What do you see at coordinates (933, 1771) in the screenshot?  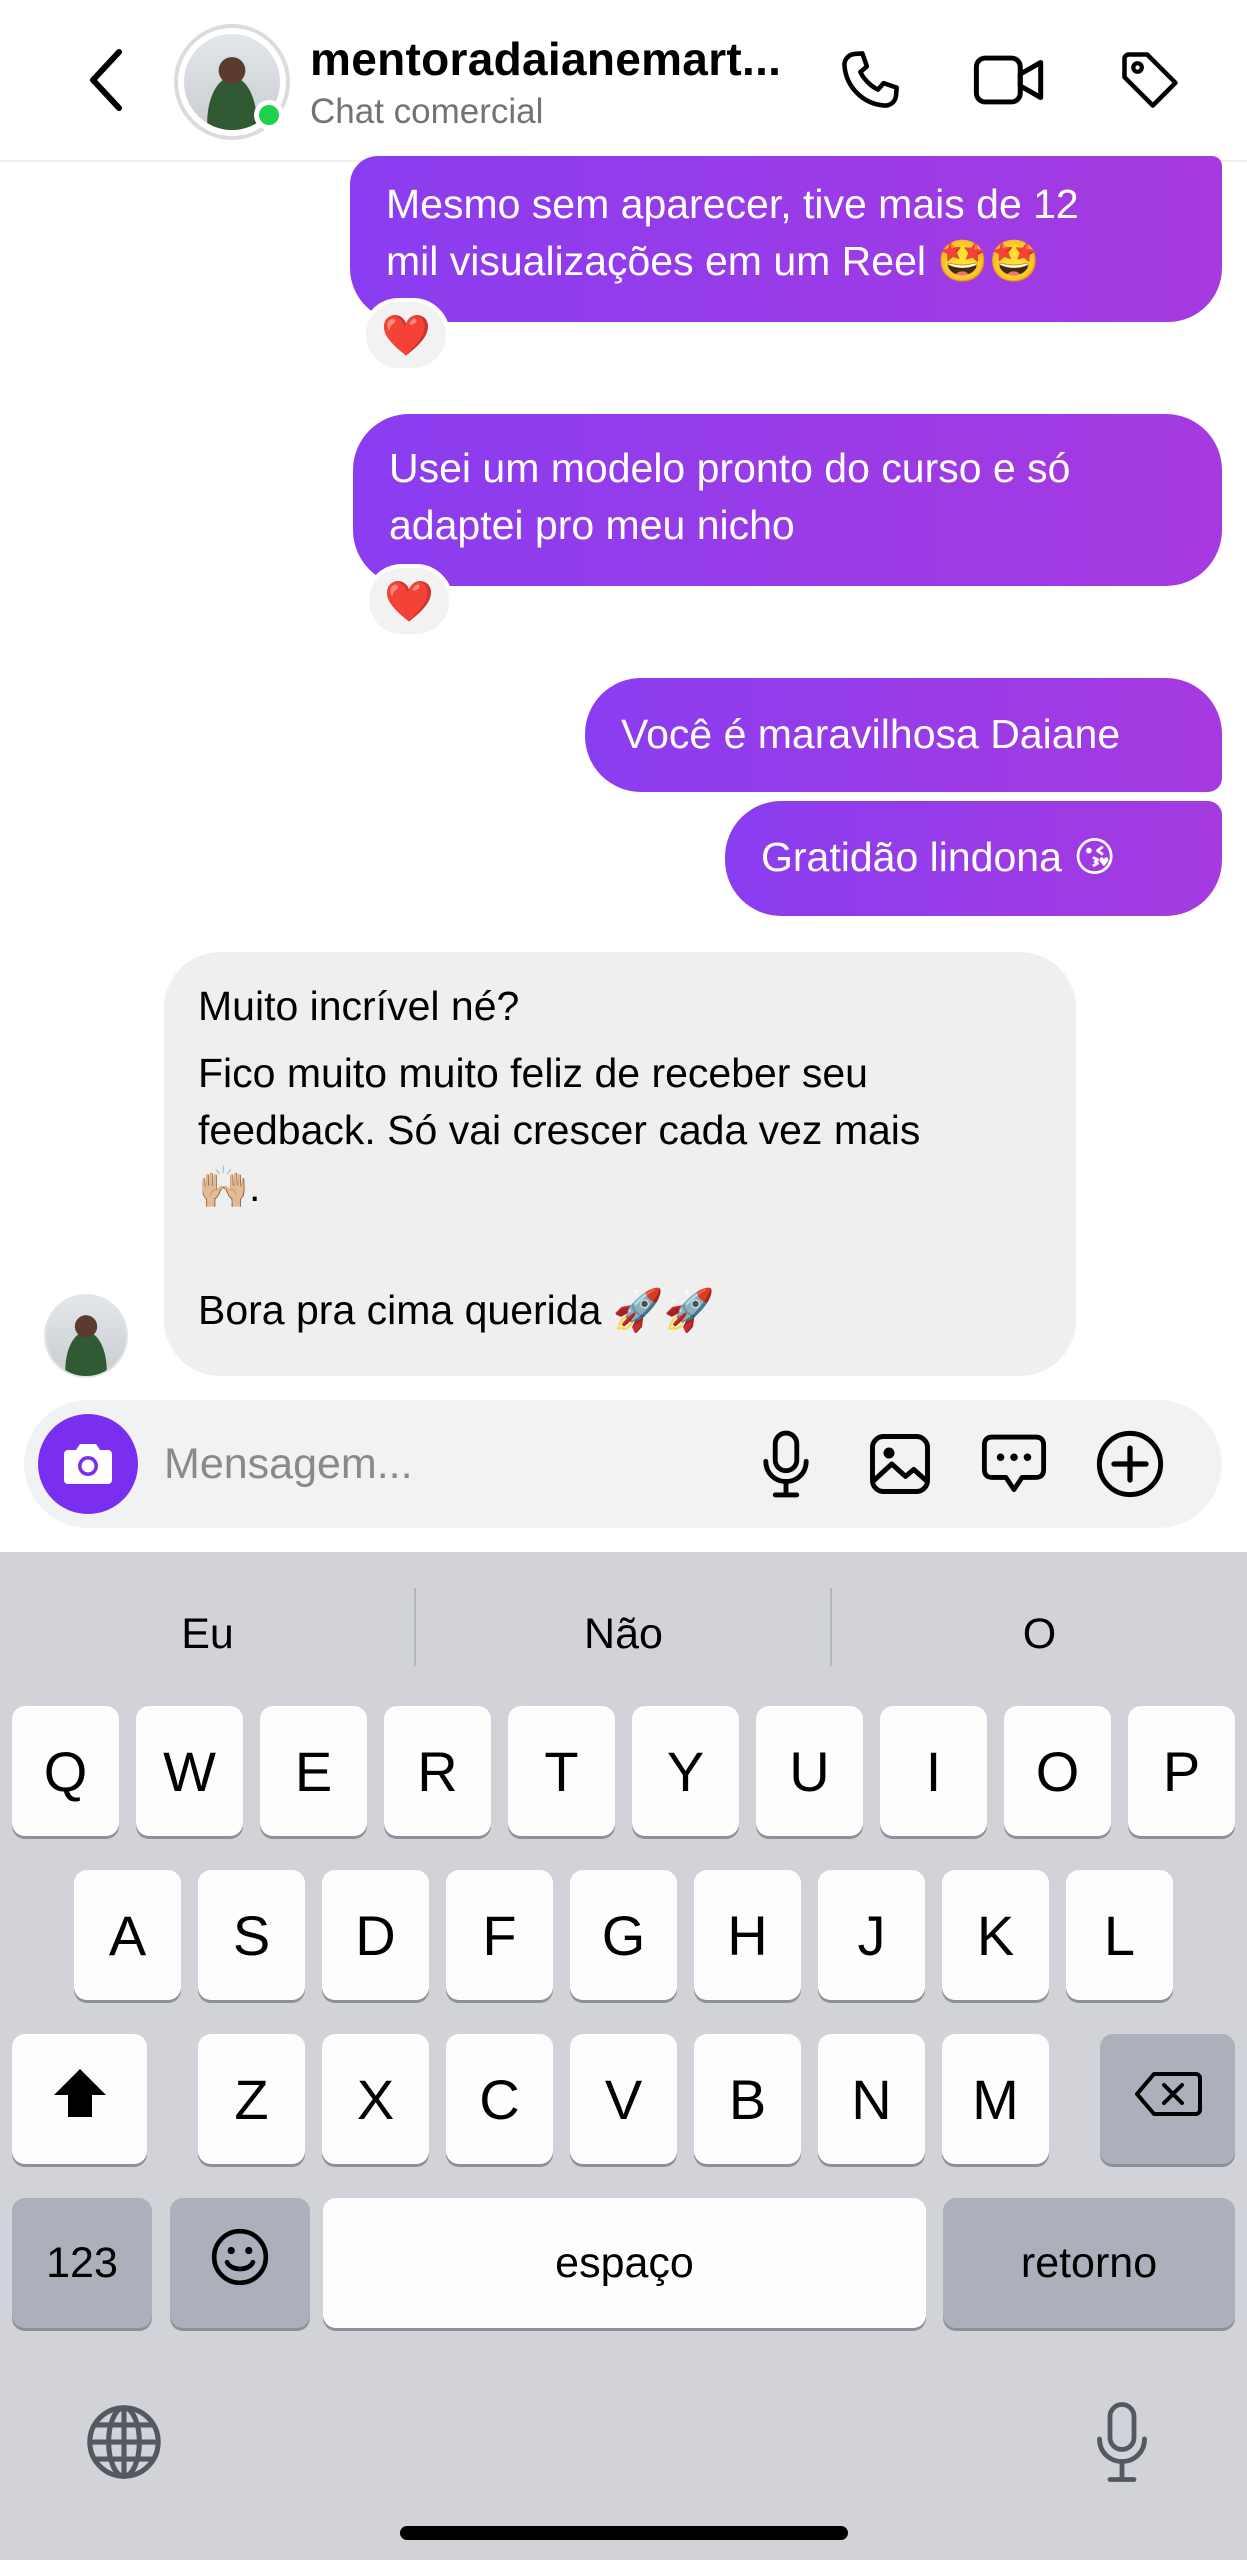 I see `key-i: I` at bounding box center [933, 1771].